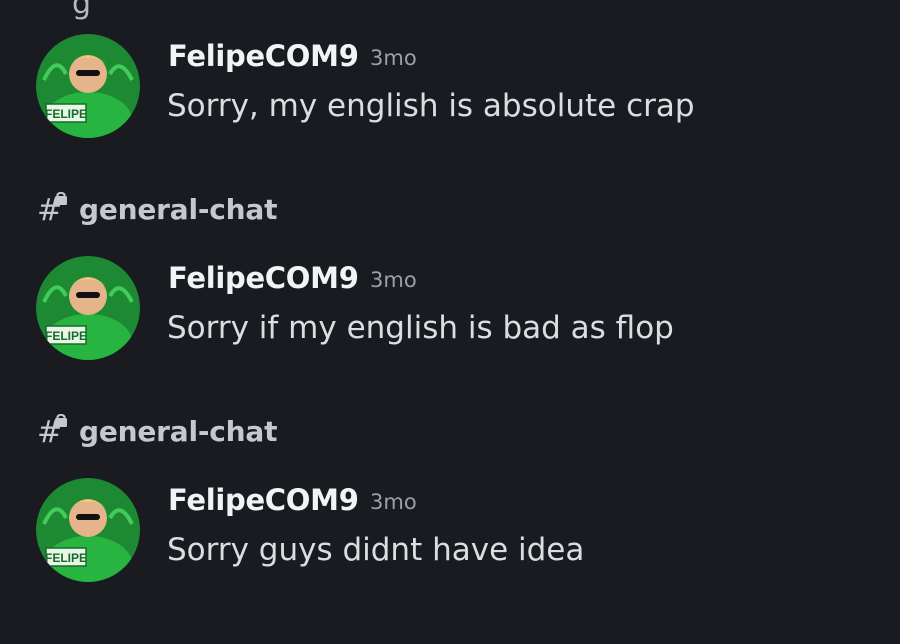  Describe the element at coordinates (431, 106) in the screenshot. I see `message-text: Sorry, my english is absolute crap` at that location.